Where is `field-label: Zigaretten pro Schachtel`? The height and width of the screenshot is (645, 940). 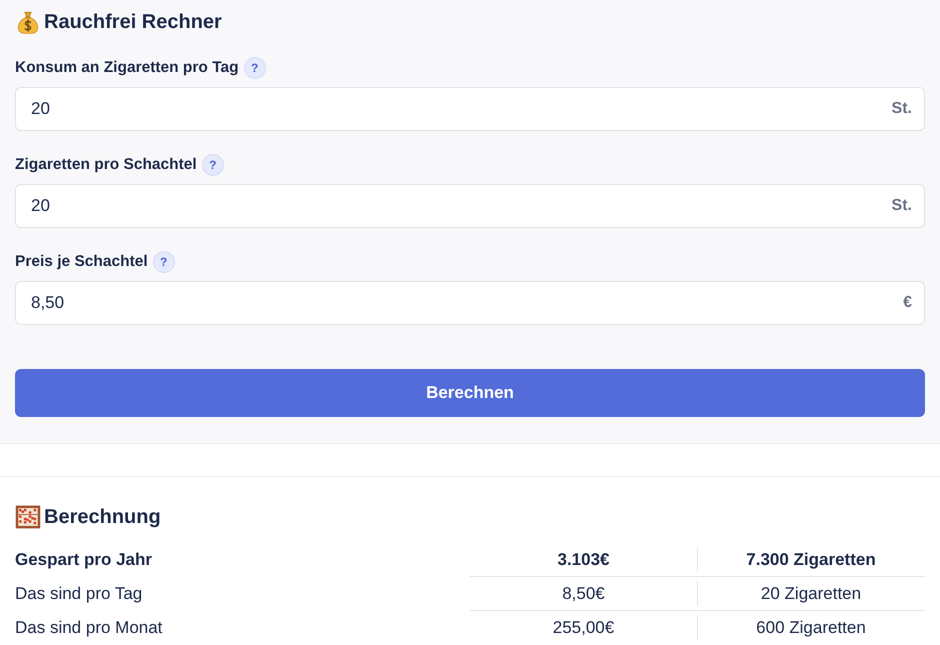 field-label: Zigaretten pro Schachtel is located at coordinates (106, 165).